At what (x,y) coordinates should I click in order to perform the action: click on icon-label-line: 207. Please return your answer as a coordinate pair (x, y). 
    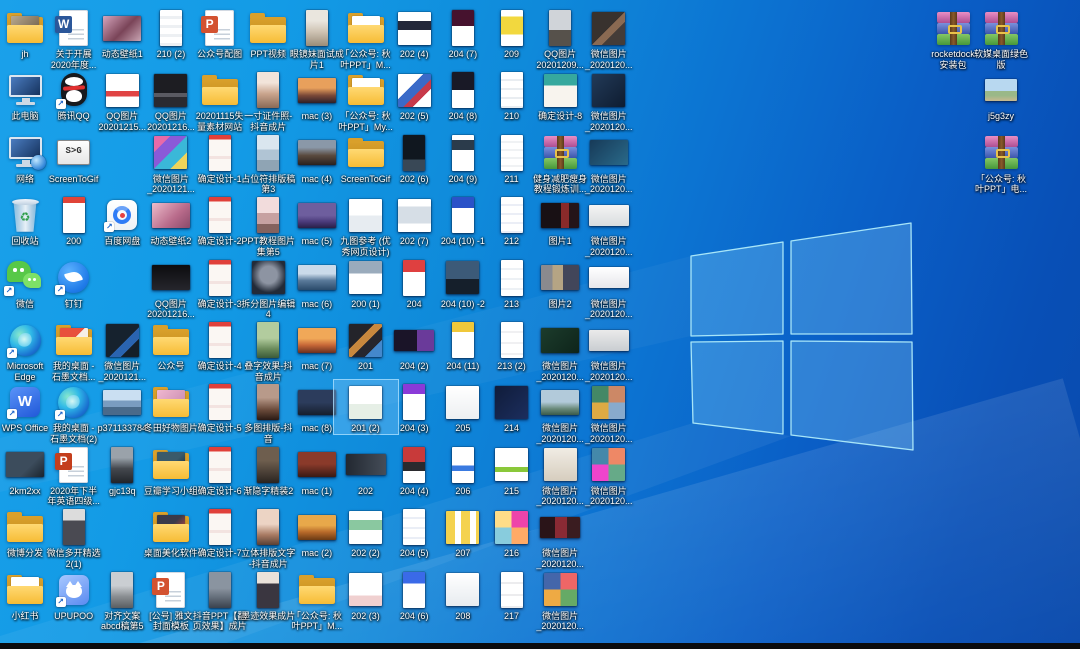
    Looking at the image, I should click on (463, 553).